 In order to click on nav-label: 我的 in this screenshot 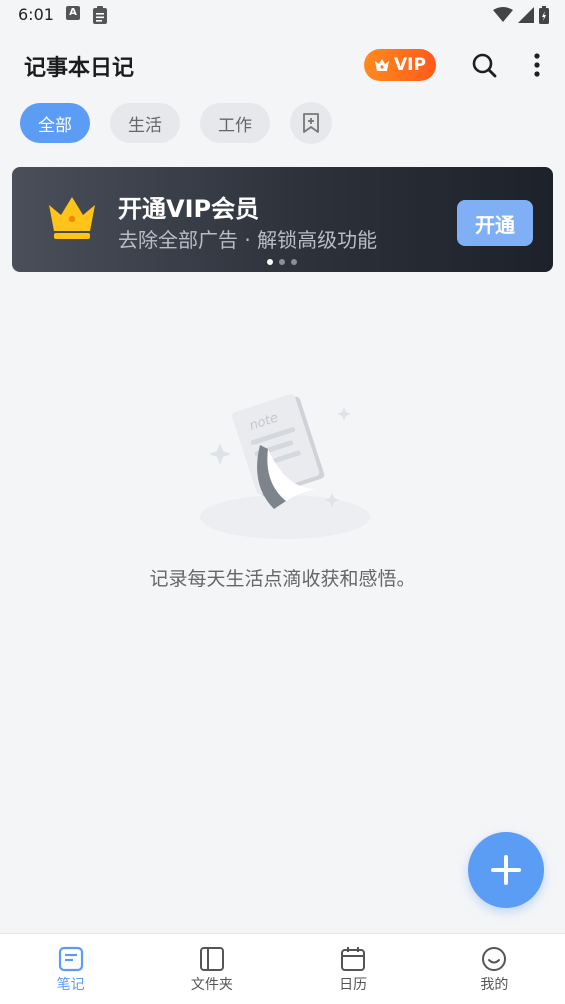, I will do `click(494, 985)`.